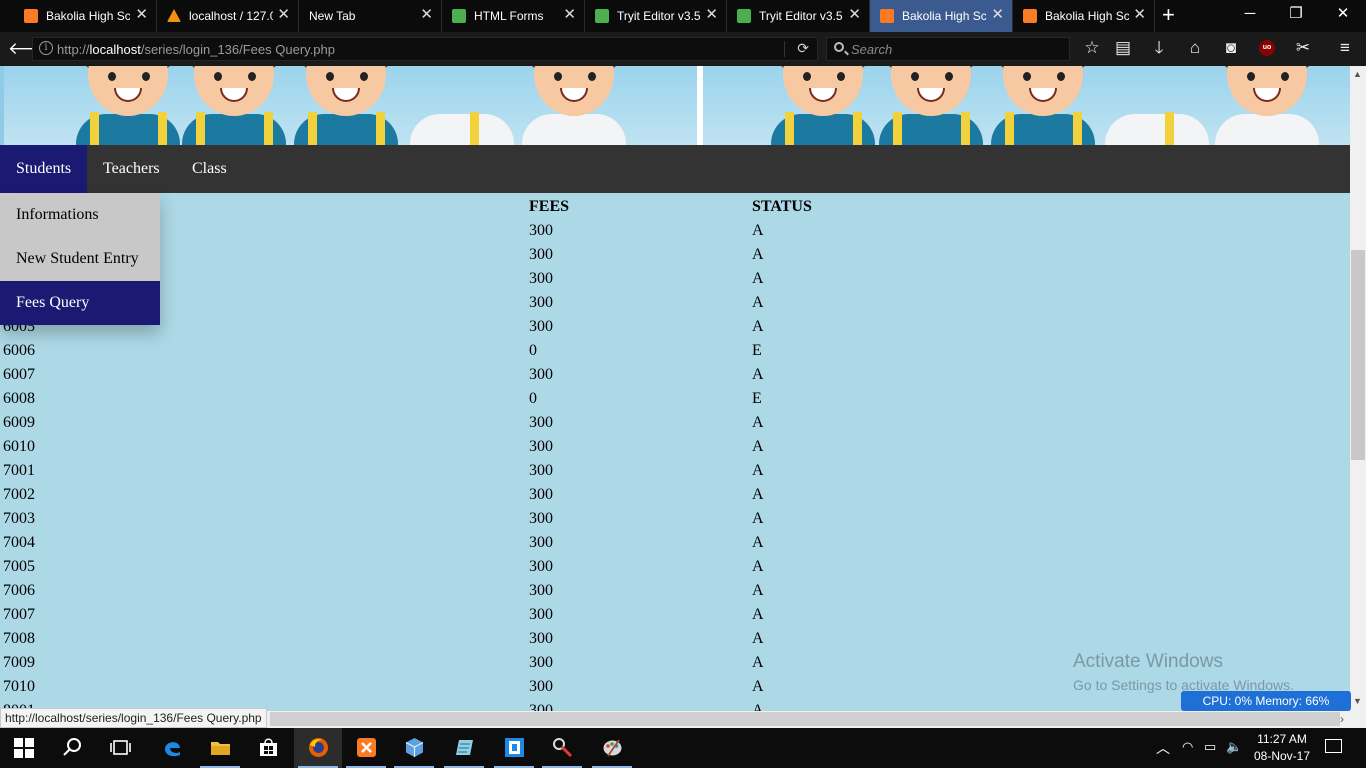 The width and height of the screenshot is (1366, 768). Describe the element at coordinates (73, 49) in the screenshot. I see `url-prefix: http://` at that location.